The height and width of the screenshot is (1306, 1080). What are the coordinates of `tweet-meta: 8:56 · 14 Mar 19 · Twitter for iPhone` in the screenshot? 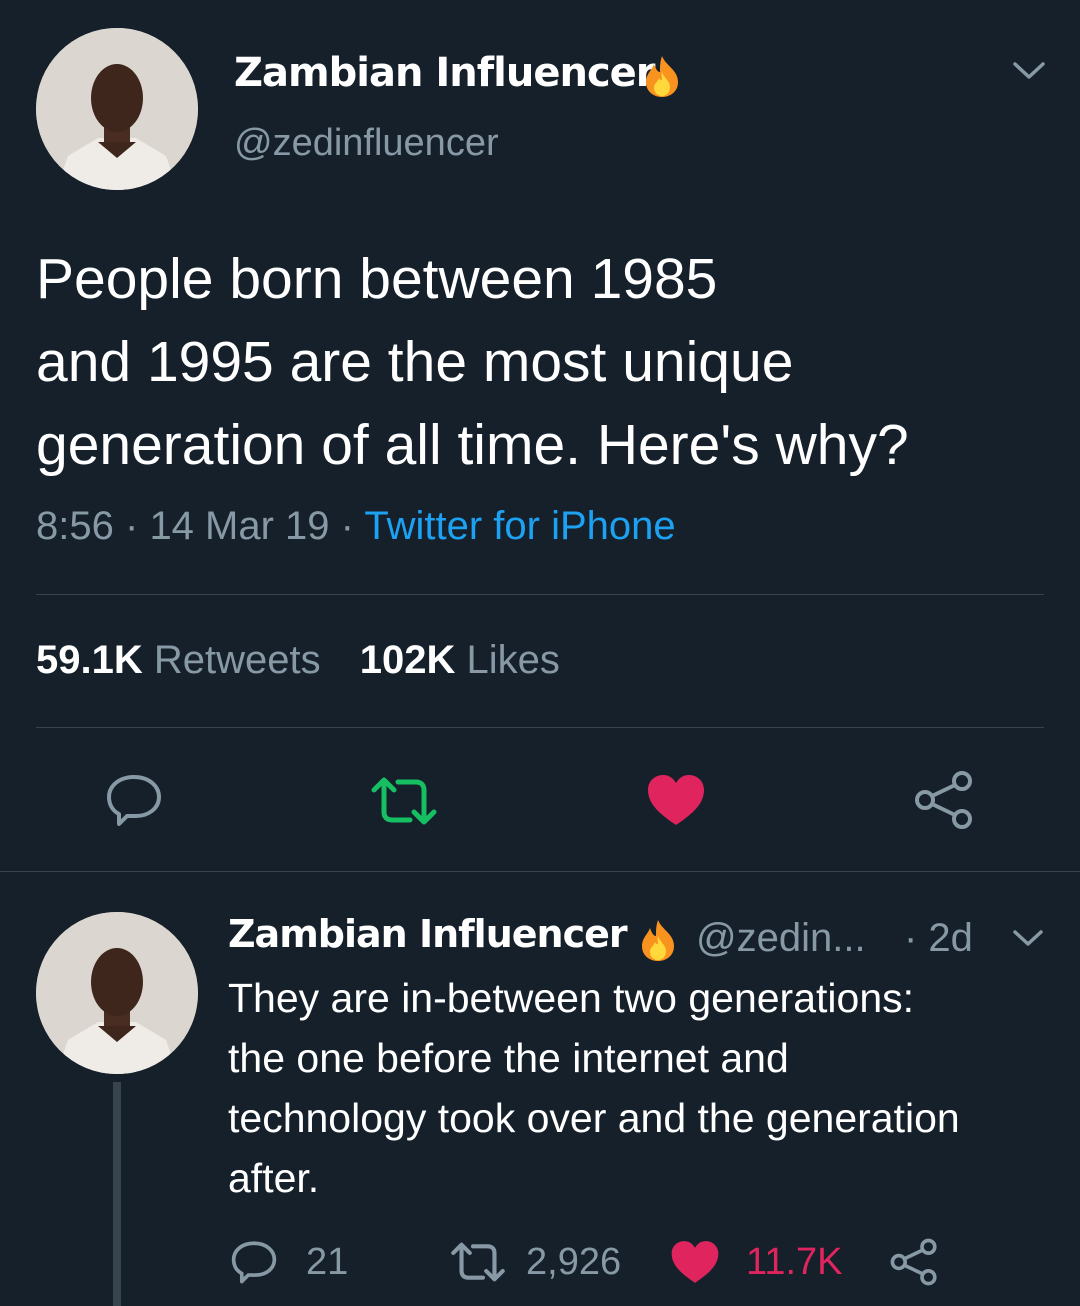 It's located at (356, 526).